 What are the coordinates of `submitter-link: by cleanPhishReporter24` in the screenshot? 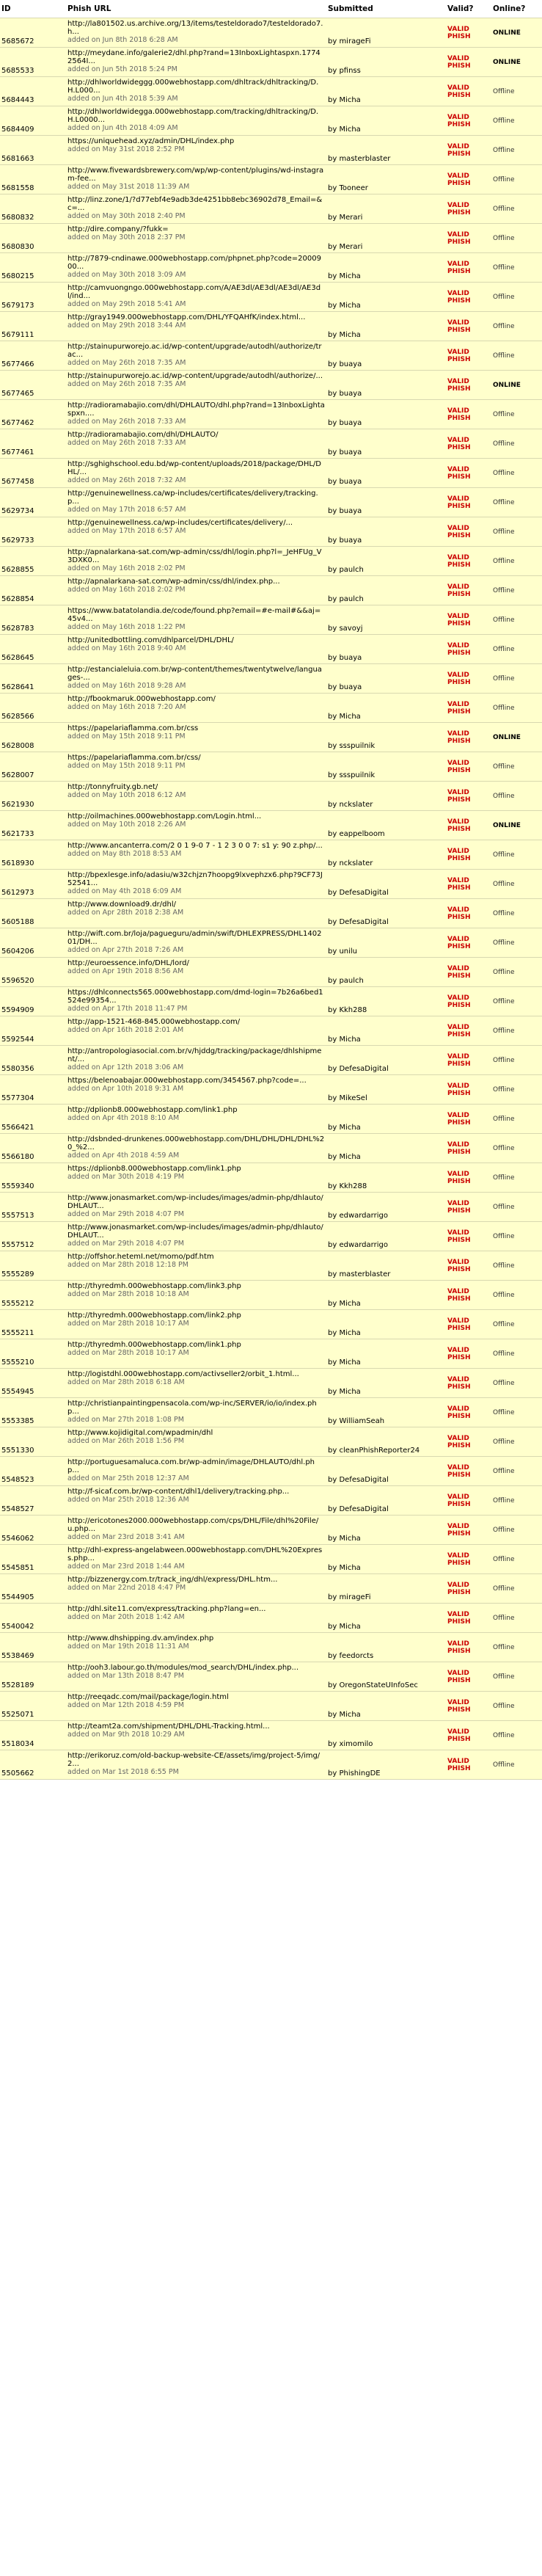 It's located at (374, 1451).